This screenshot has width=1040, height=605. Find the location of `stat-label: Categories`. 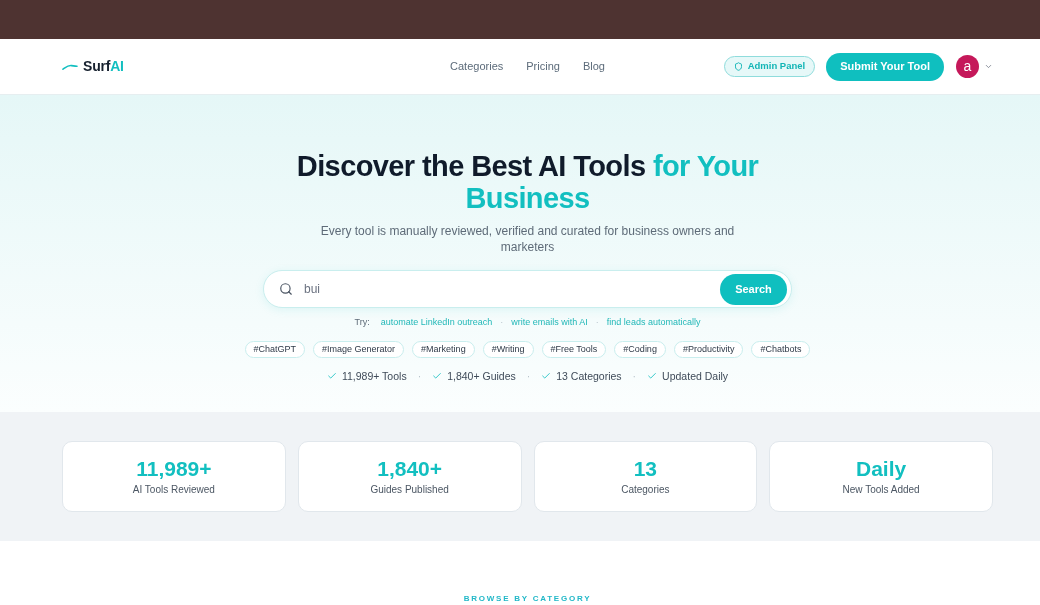

stat-label: Categories is located at coordinates (645, 489).